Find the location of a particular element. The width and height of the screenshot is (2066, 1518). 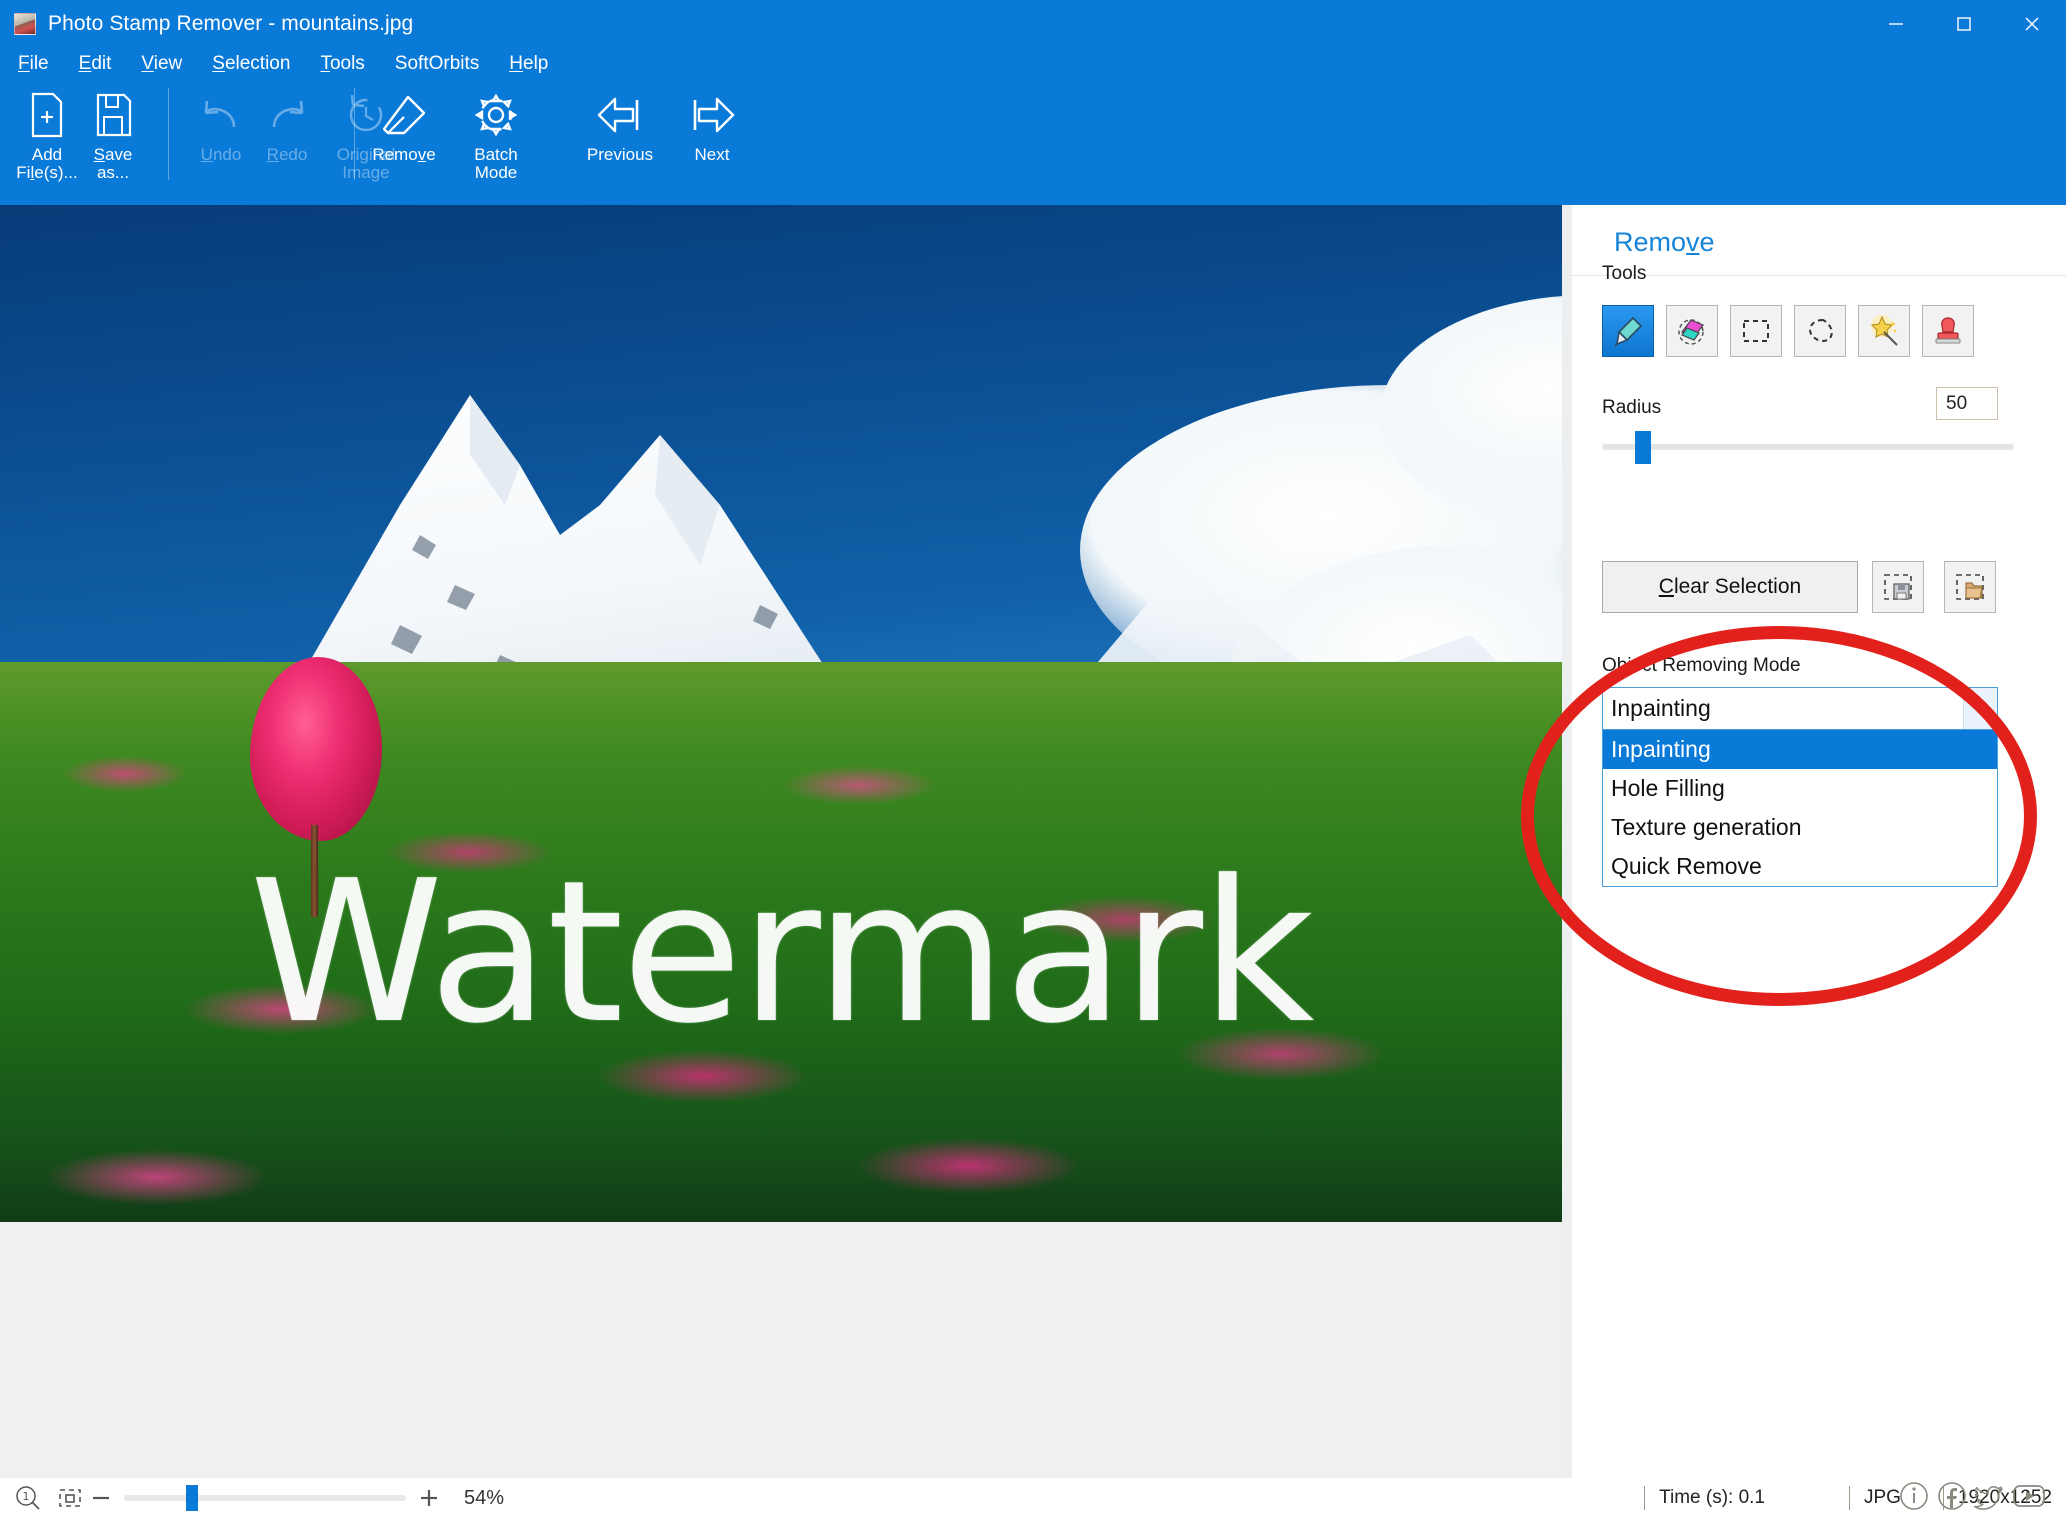

radius-slider-track is located at coordinates (1808, 447).